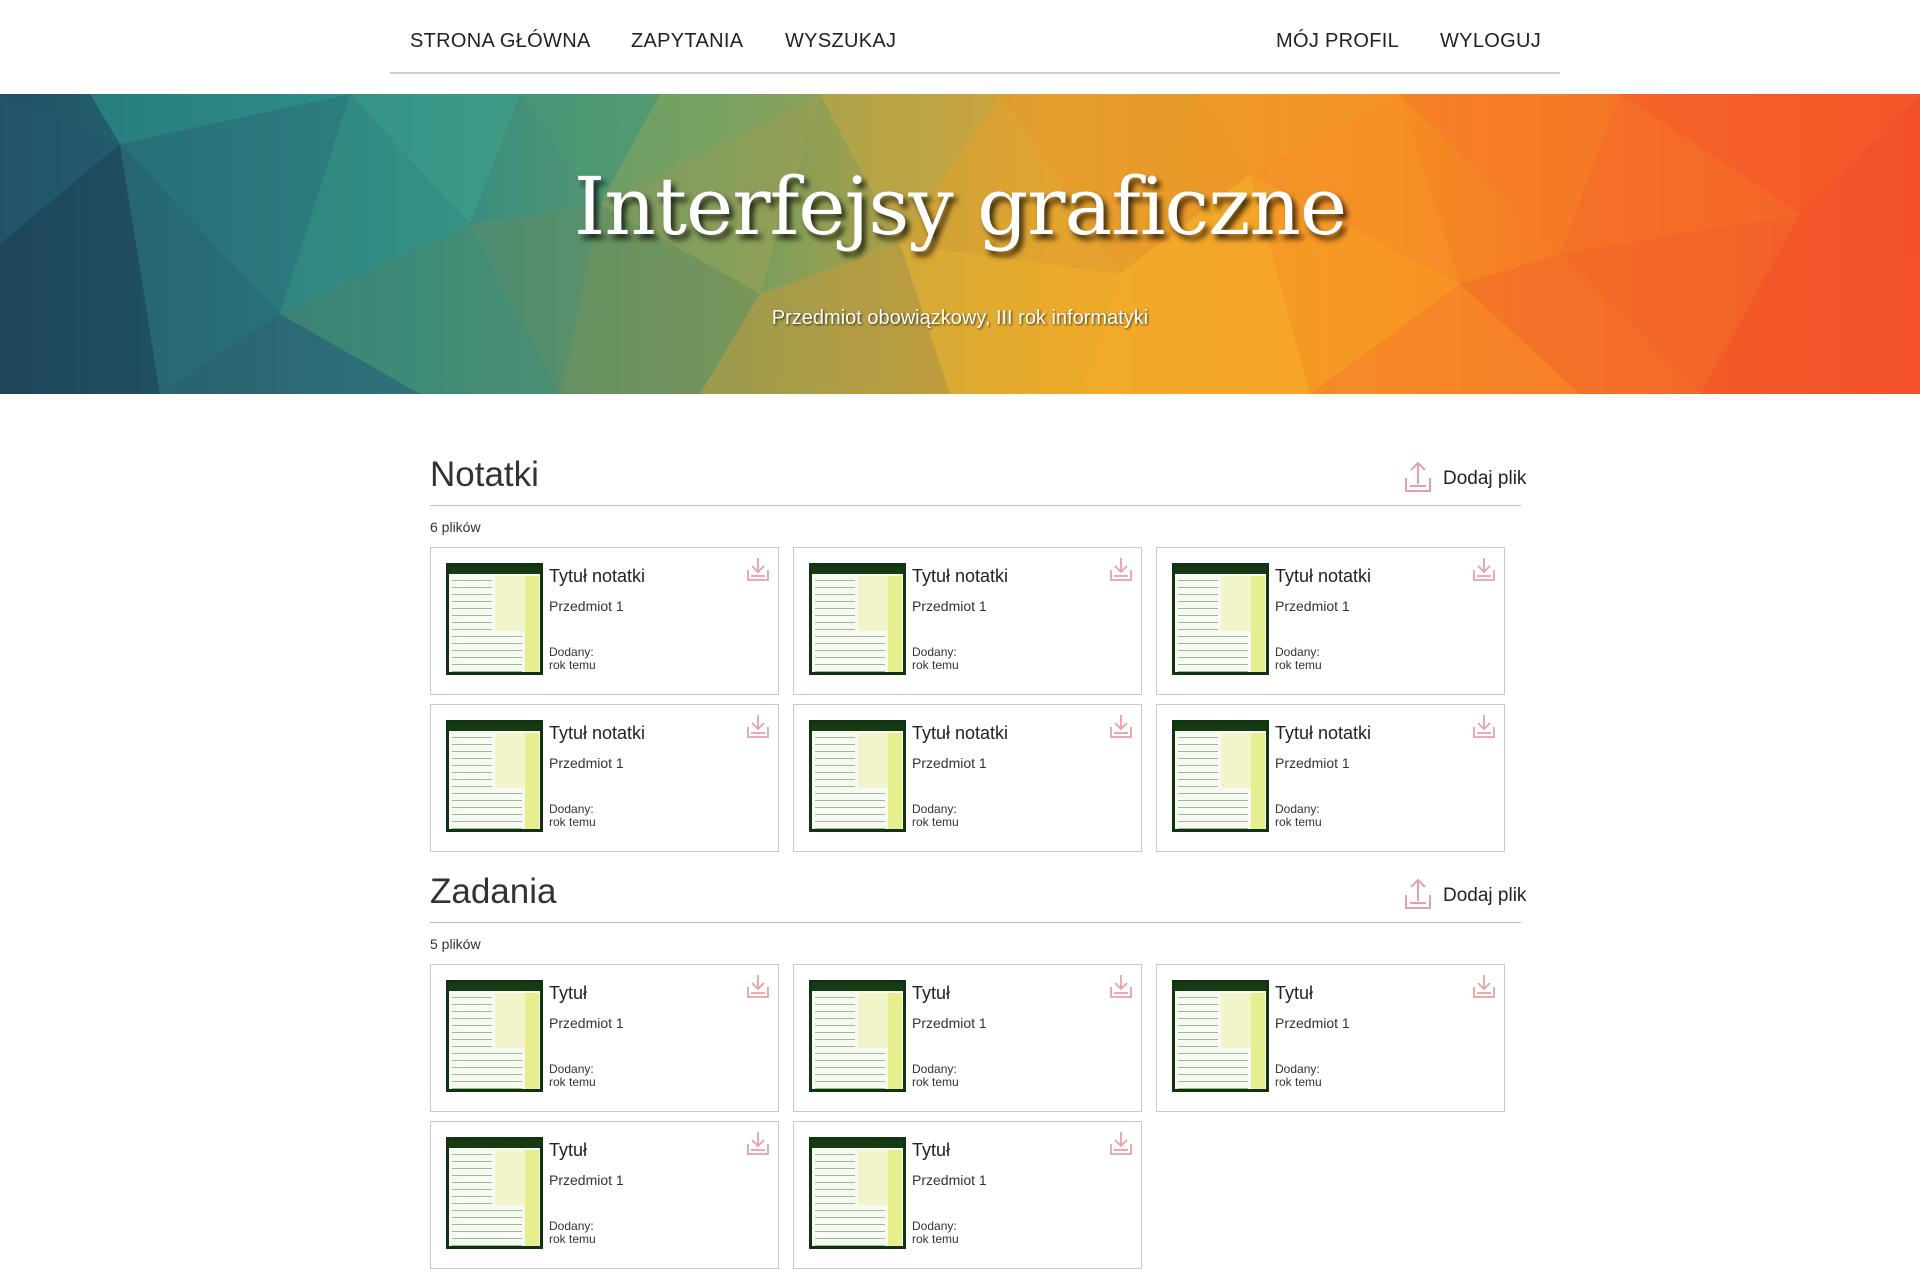 This screenshot has height=1281, width=1920. I want to click on nav-profile-link: MÓJ PROFIL, so click(1337, 41).